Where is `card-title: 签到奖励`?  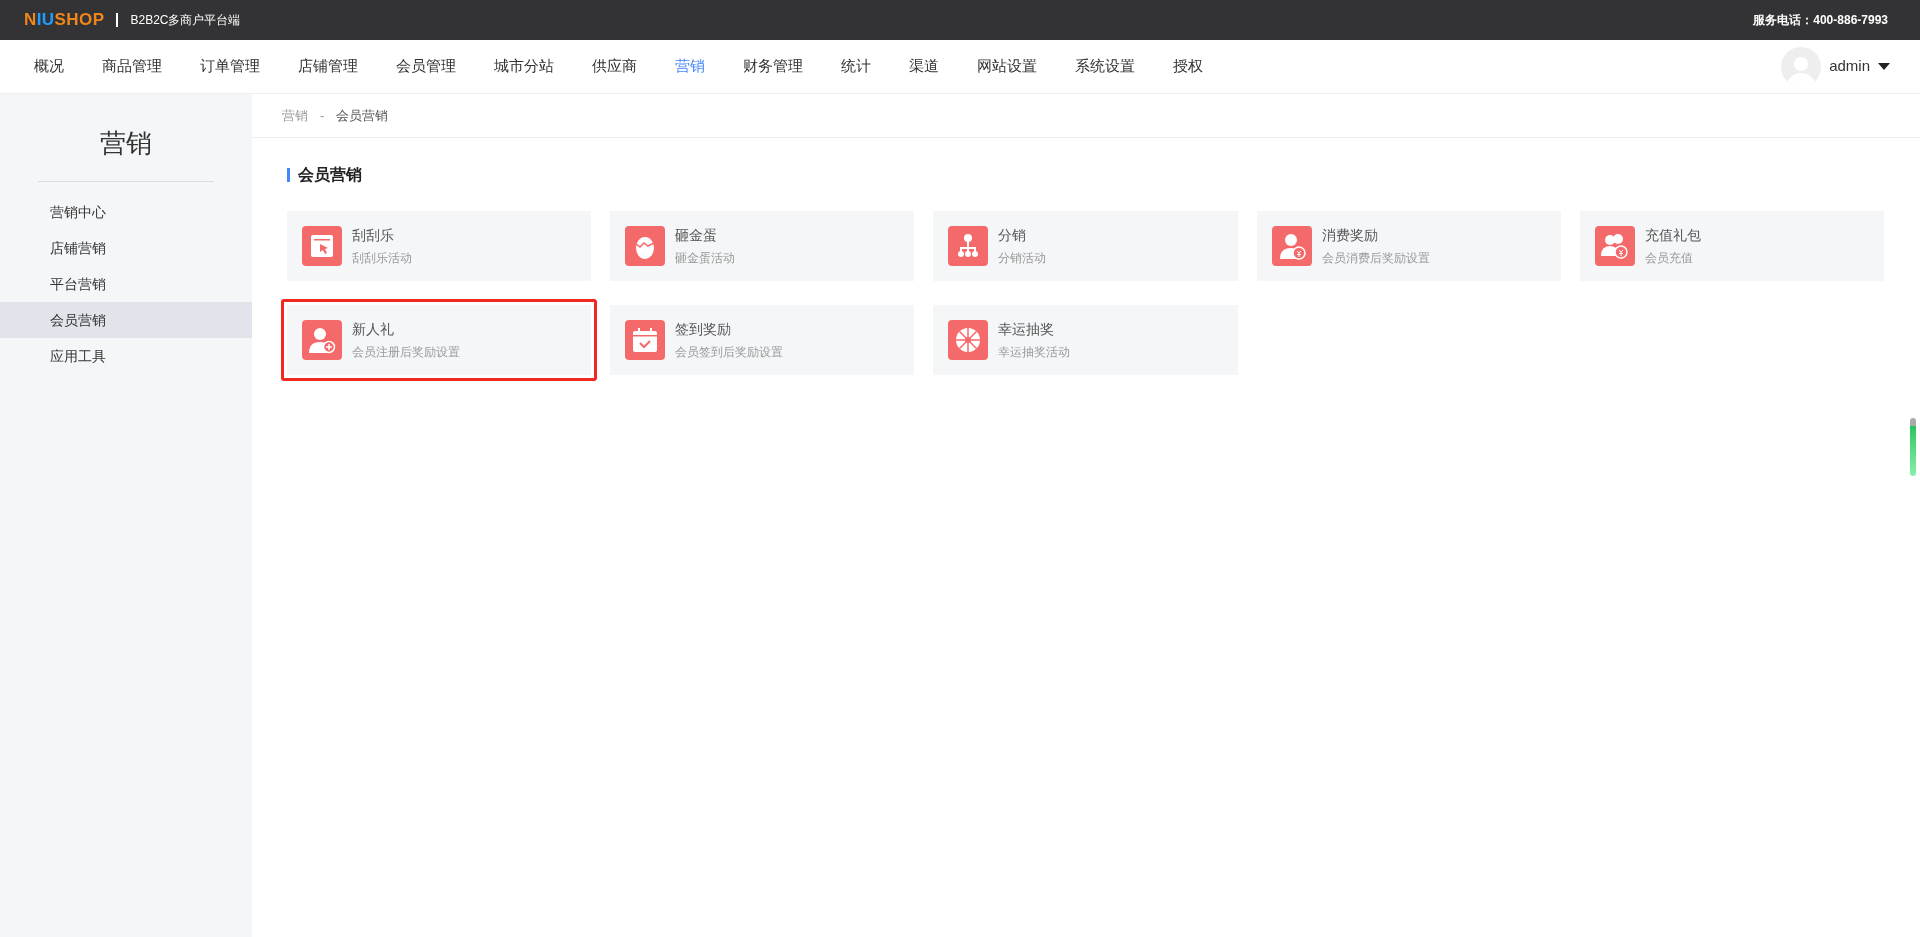 card-title: 签到奖励 is located at coordinates (704, 329).